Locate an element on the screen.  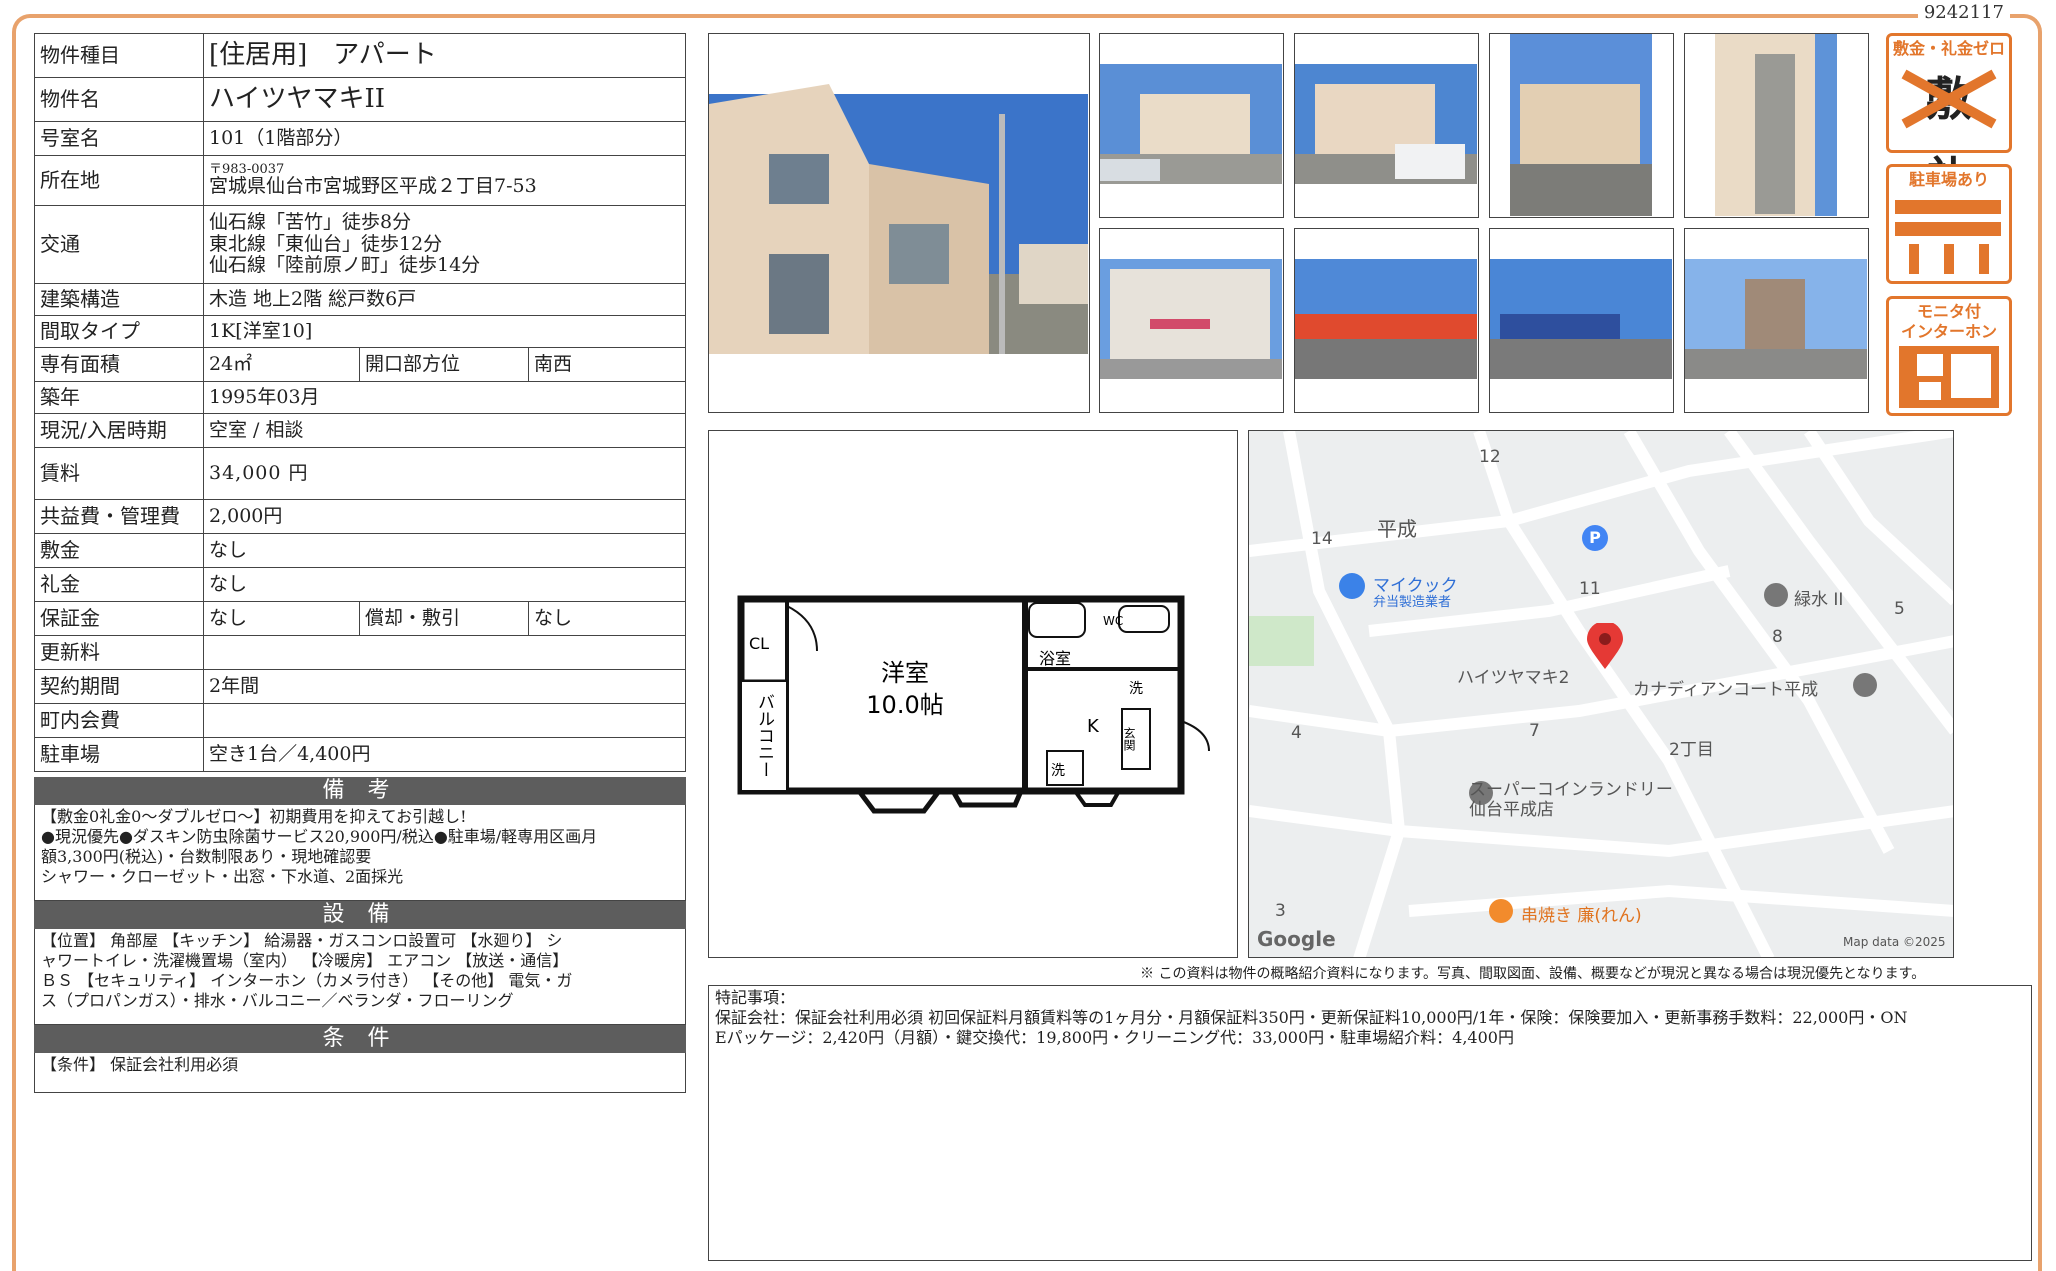
value-direction: 南西 is located at coordinates (607, 364).